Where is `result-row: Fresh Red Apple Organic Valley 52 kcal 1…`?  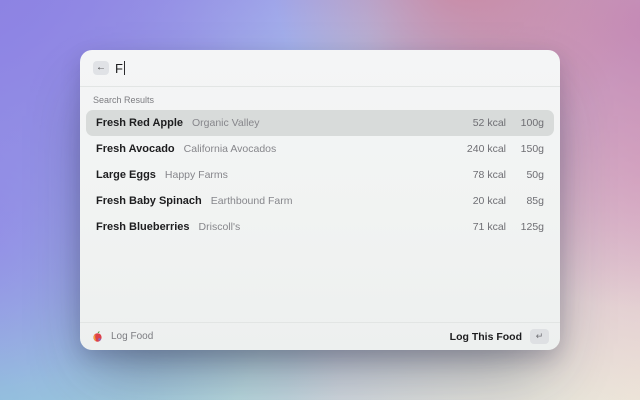
result-row: Fresh Red Apple Organic Valley 52 kcal 1… is located at coordinates (320, 123).